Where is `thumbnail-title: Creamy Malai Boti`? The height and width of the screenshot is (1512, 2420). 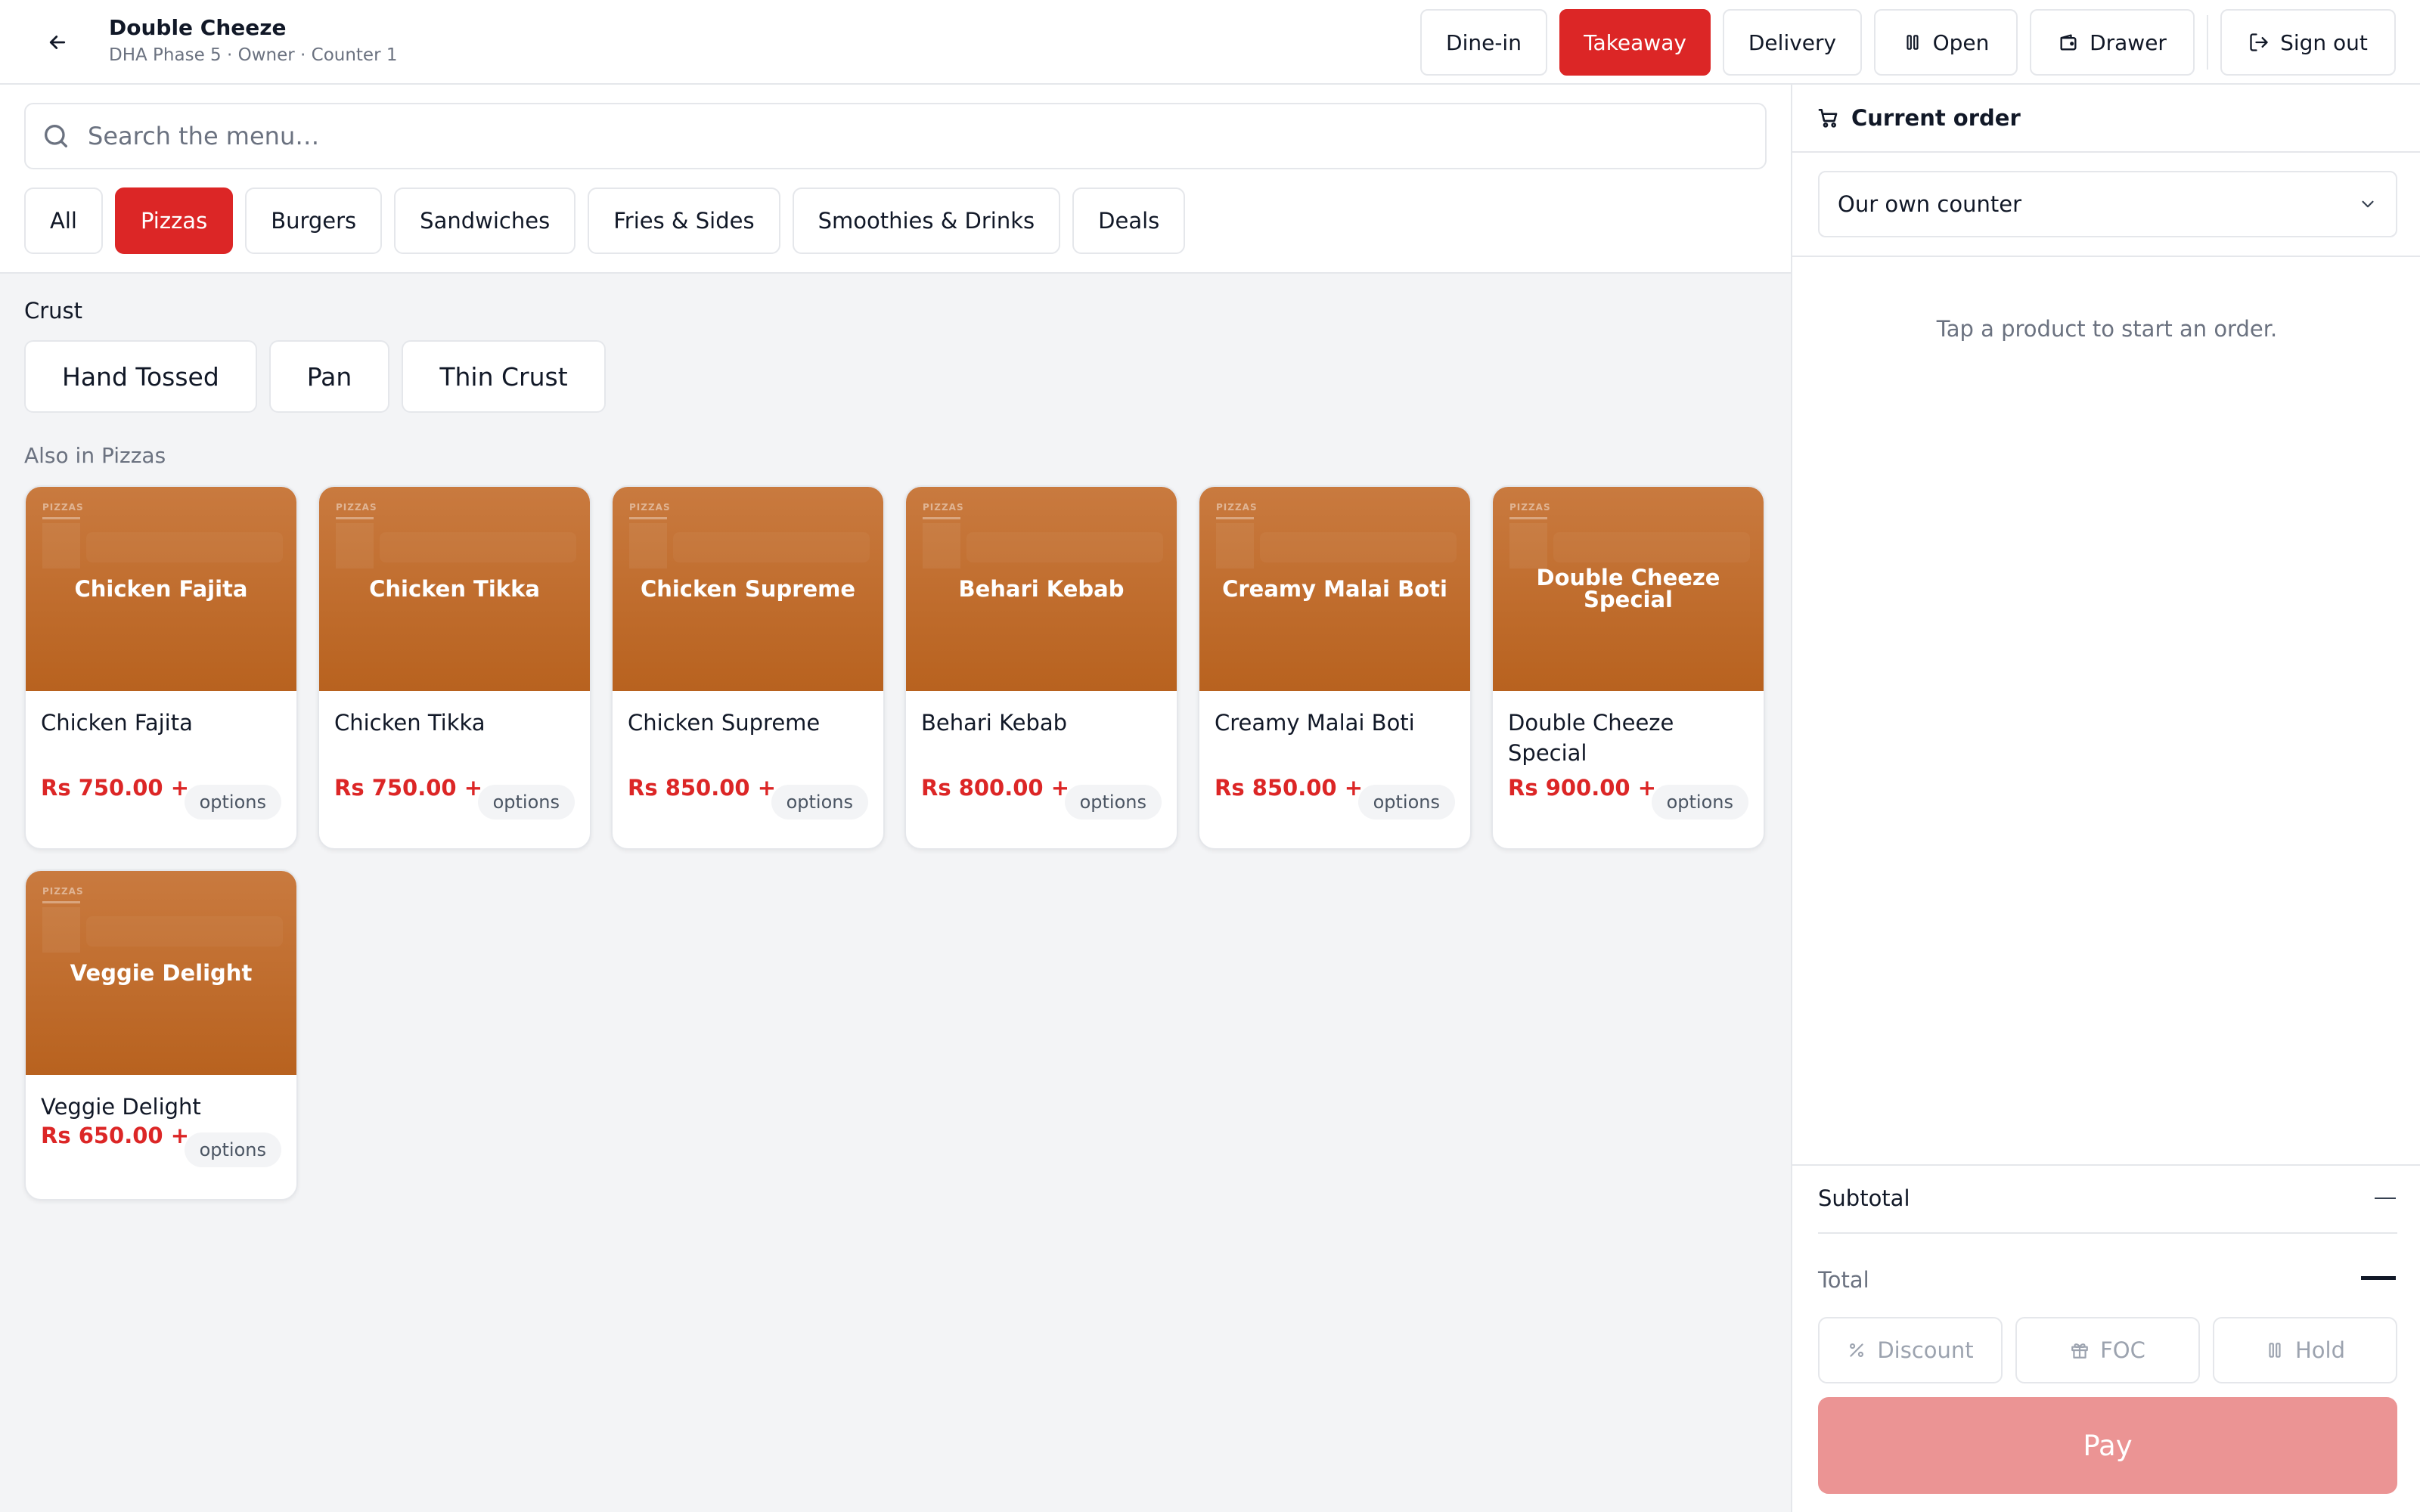
thumbnail-title: Creamy Malai Boti is located at coordinates (1334, 588).